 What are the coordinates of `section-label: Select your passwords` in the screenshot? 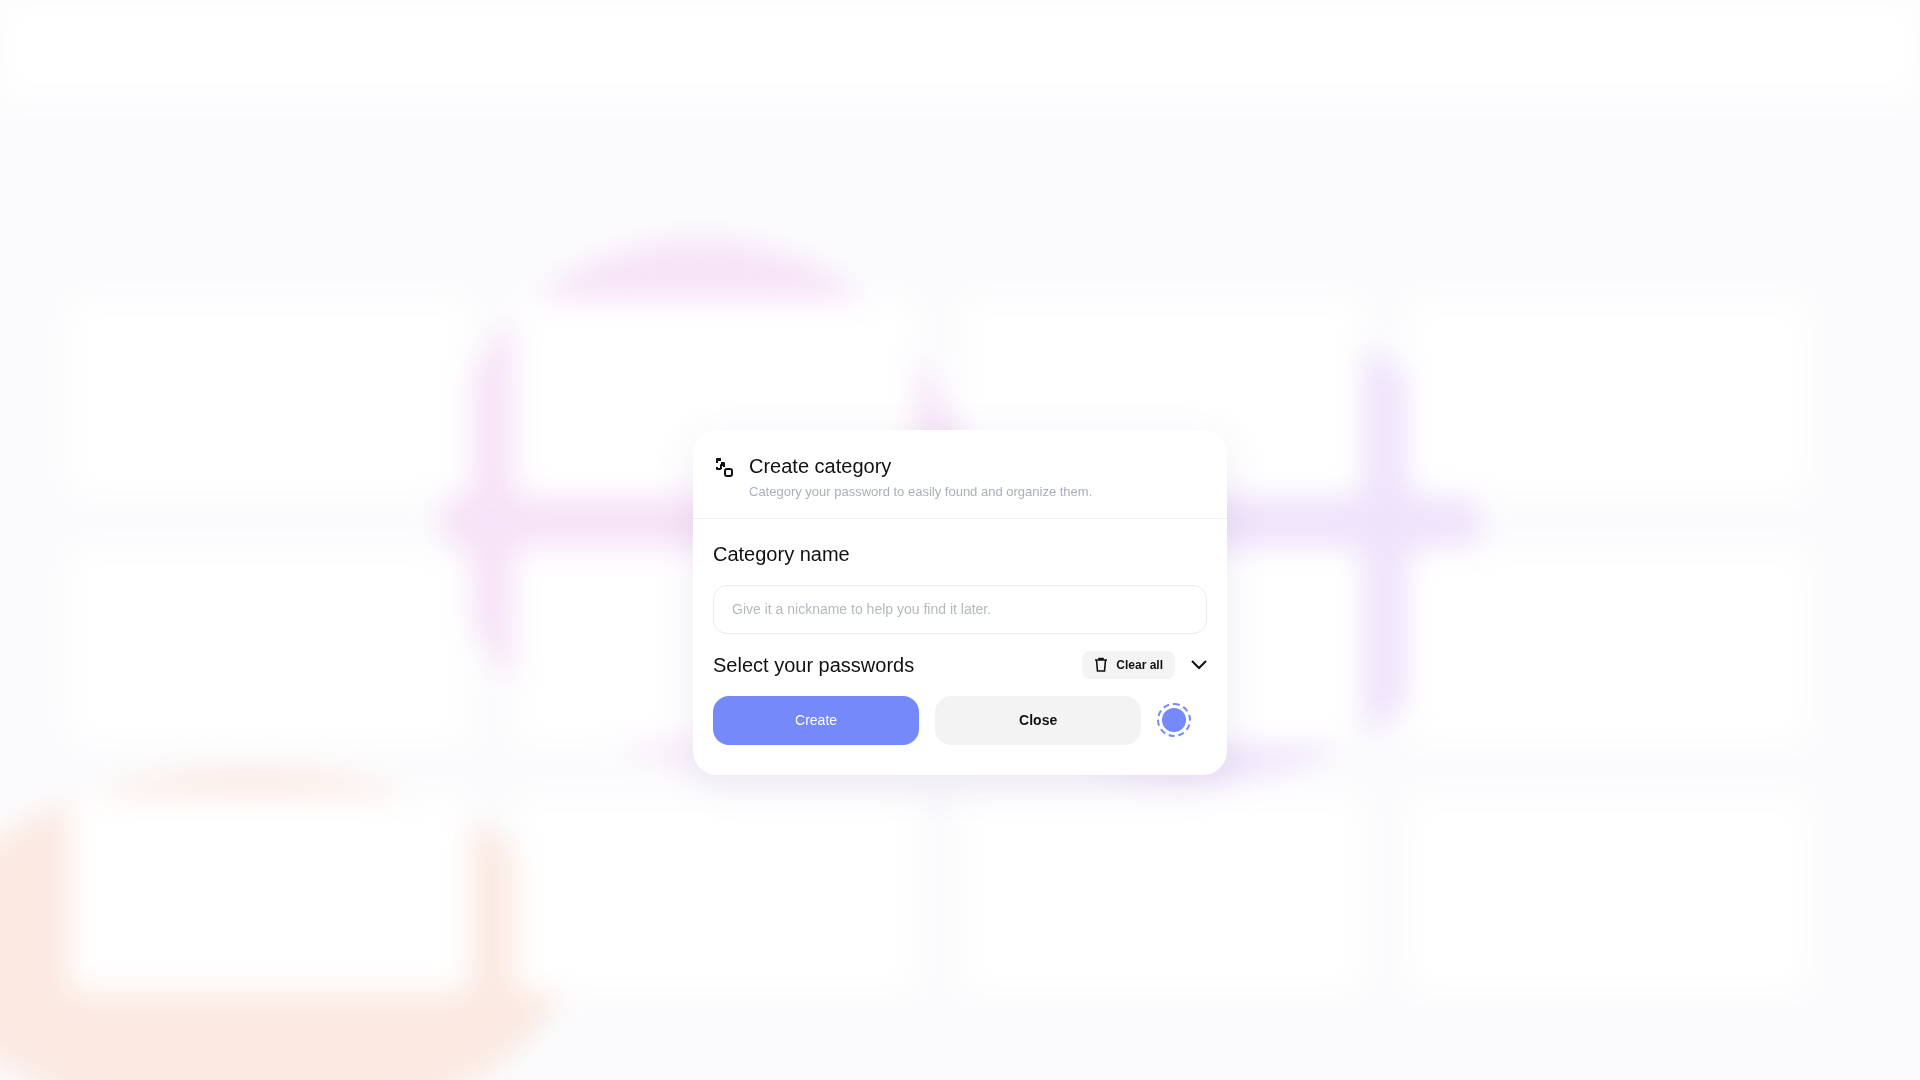 It's located at (814, 665).